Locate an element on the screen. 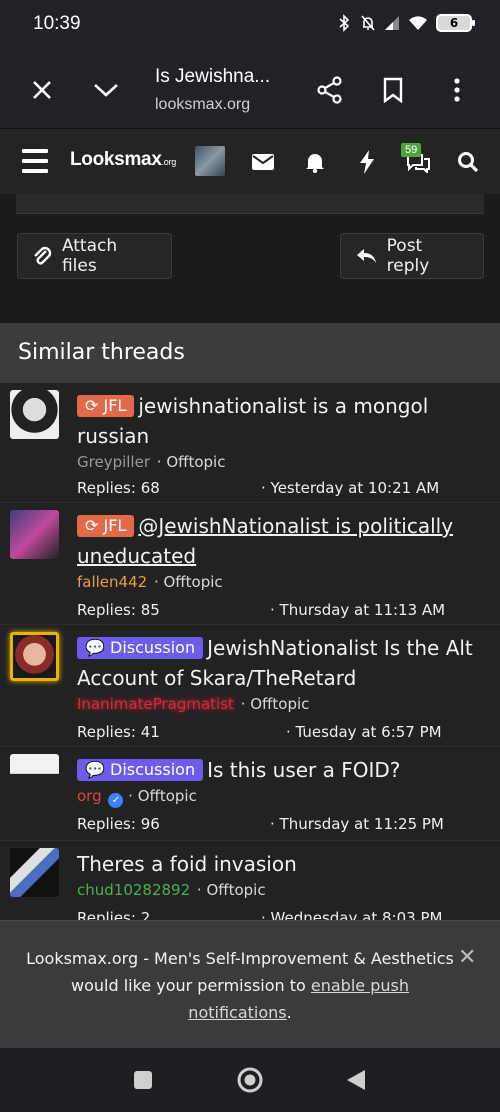 This screenshot has width=500, height=1112. post-reply-button: Post reply is located at coordinates (412, 256).